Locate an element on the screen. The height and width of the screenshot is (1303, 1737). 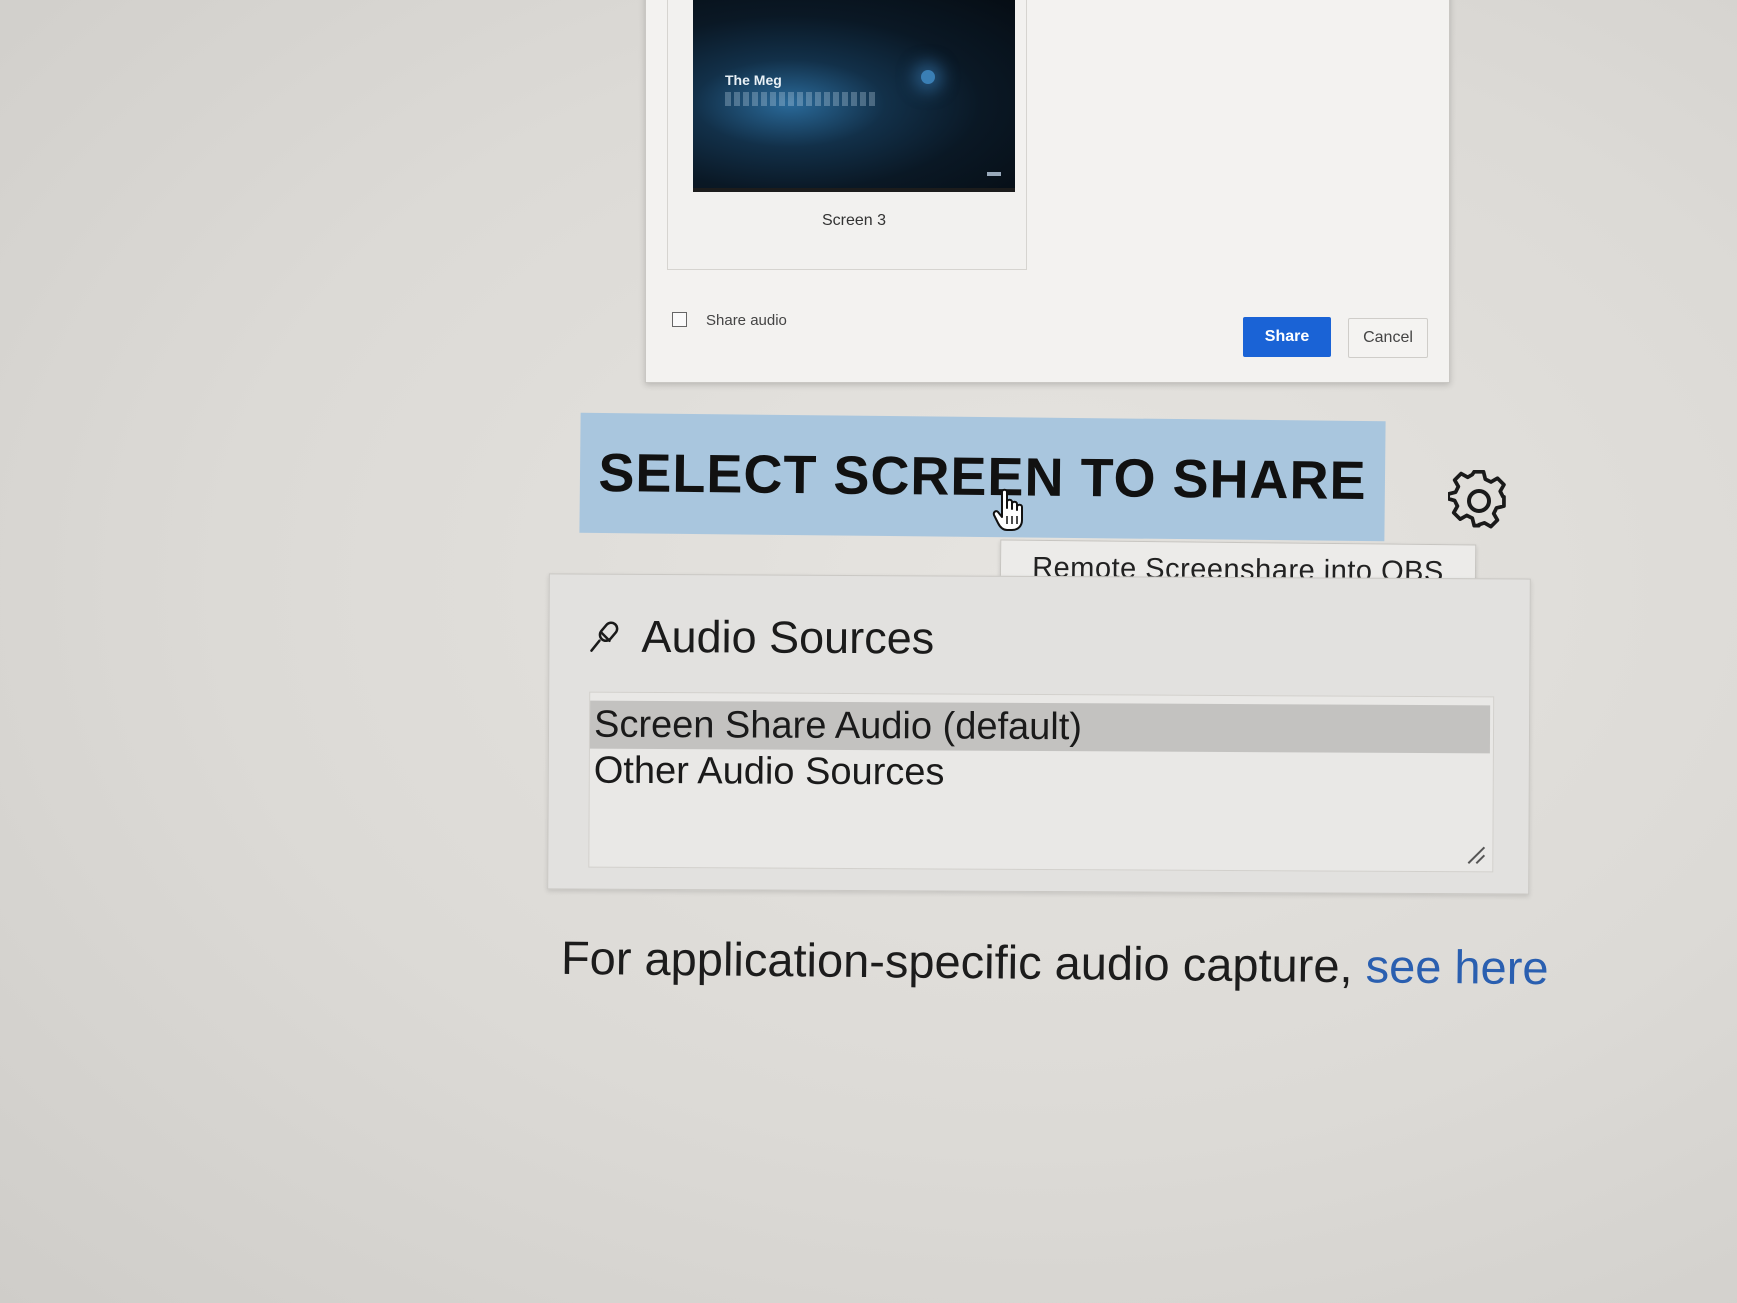
thumbnail-glow is located at coordinates (928, 77).